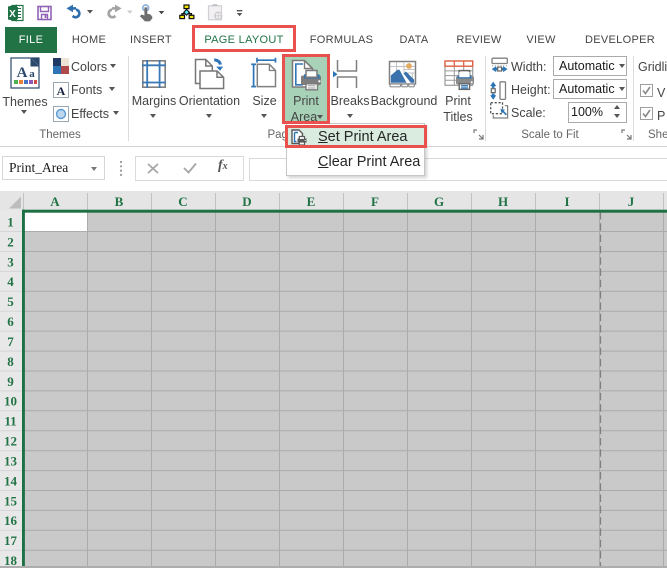  Describe the element at coordinates (11, 560) in the screenshot. I see `svg-text: 18` at that location.